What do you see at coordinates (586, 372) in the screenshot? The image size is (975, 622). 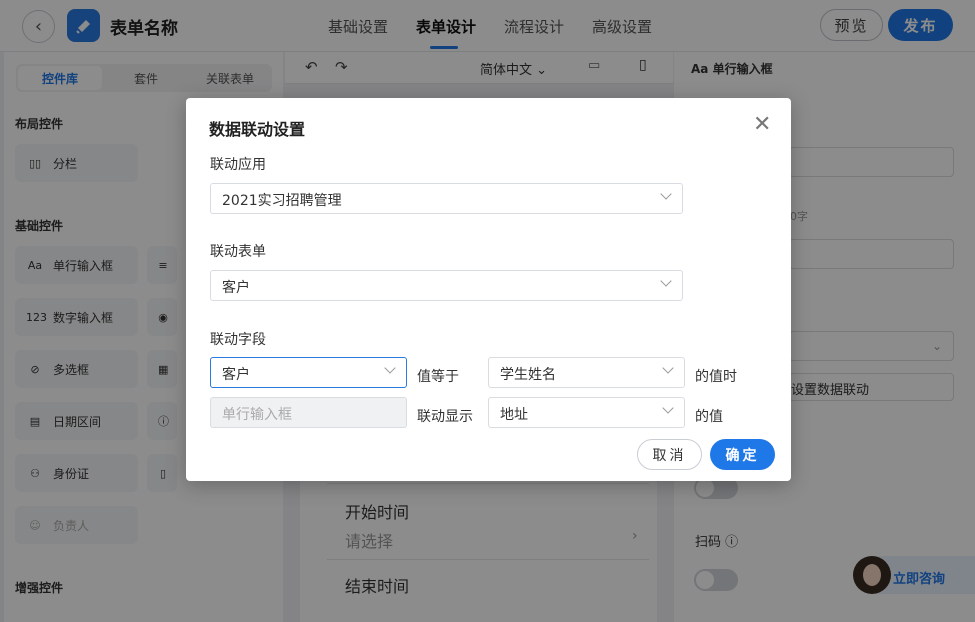 I see `source-field-select: 学生姓名` at bounding box center [586, 372].